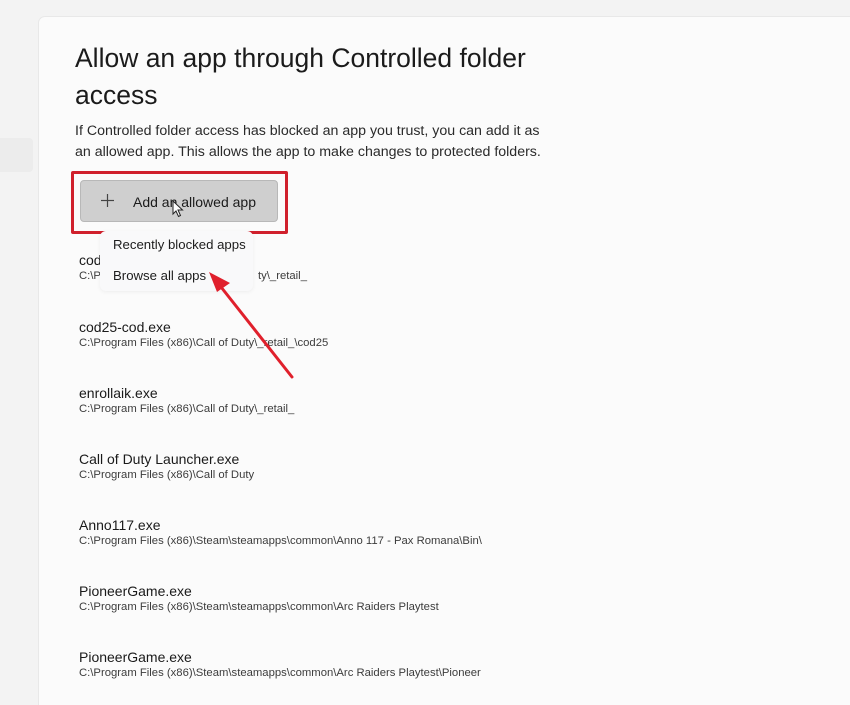 Image resolution: width=850 pixels, height=705 pixels. I want to click on nav-selected-indicator, so click(16, 155).